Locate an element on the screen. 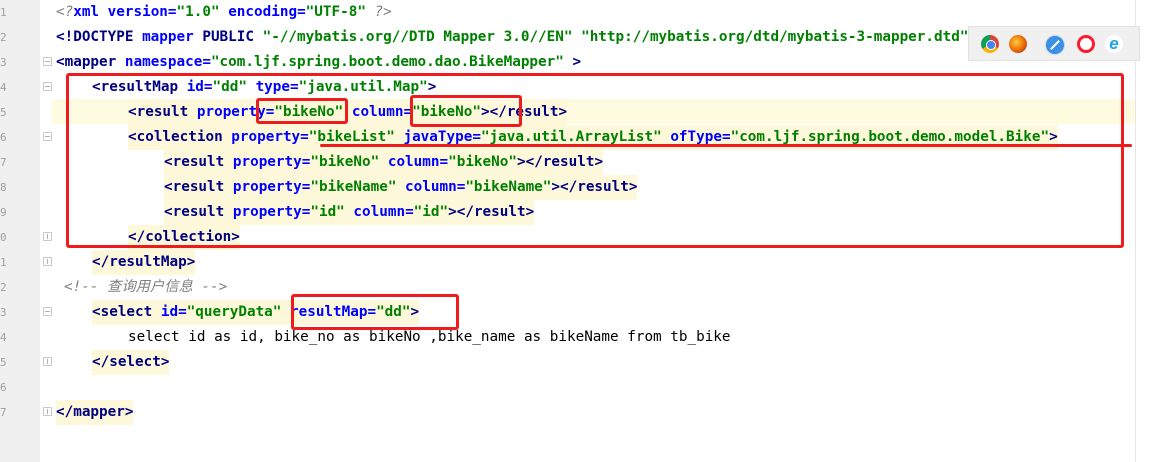 The width and height of the screenshot is (1149, 462). code-token: "UTF-8" is located at coordinates (335, 12).